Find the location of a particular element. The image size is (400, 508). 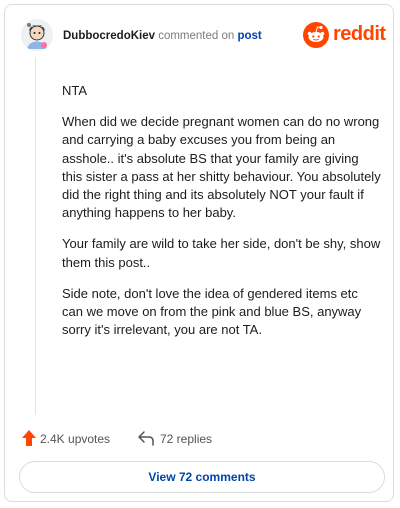

upvotes-count: 2.4K upvotes is located at coordinates (75, 439).